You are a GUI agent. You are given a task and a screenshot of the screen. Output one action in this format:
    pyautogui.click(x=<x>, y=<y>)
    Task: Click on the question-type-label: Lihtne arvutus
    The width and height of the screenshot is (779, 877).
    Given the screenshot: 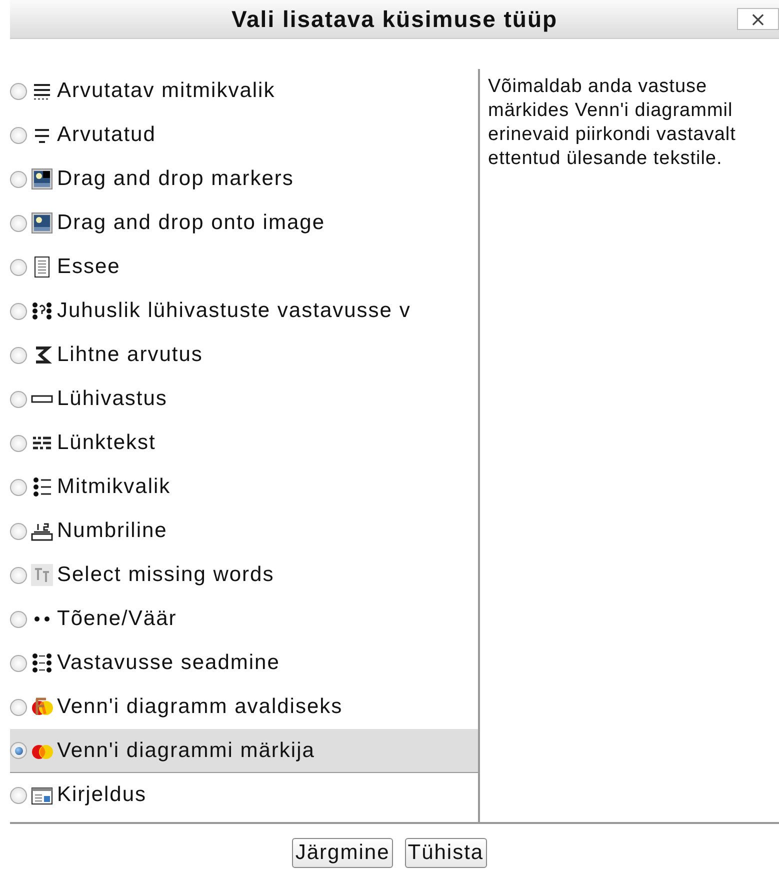 What is the action you would take?
    pyautogui.click(x=130, y=355)
    